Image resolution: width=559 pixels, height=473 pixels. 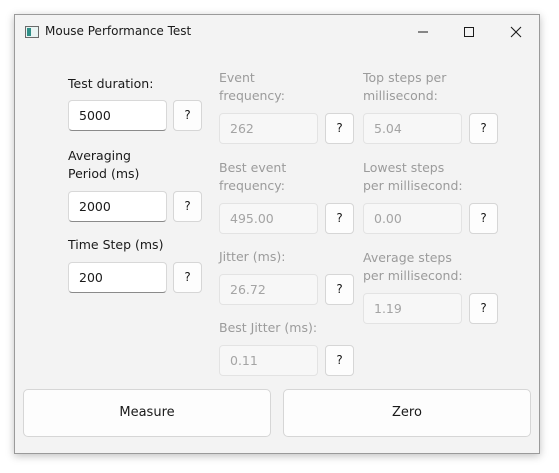 I want to click on zero-button: Zero, so click(x=407, y=413).